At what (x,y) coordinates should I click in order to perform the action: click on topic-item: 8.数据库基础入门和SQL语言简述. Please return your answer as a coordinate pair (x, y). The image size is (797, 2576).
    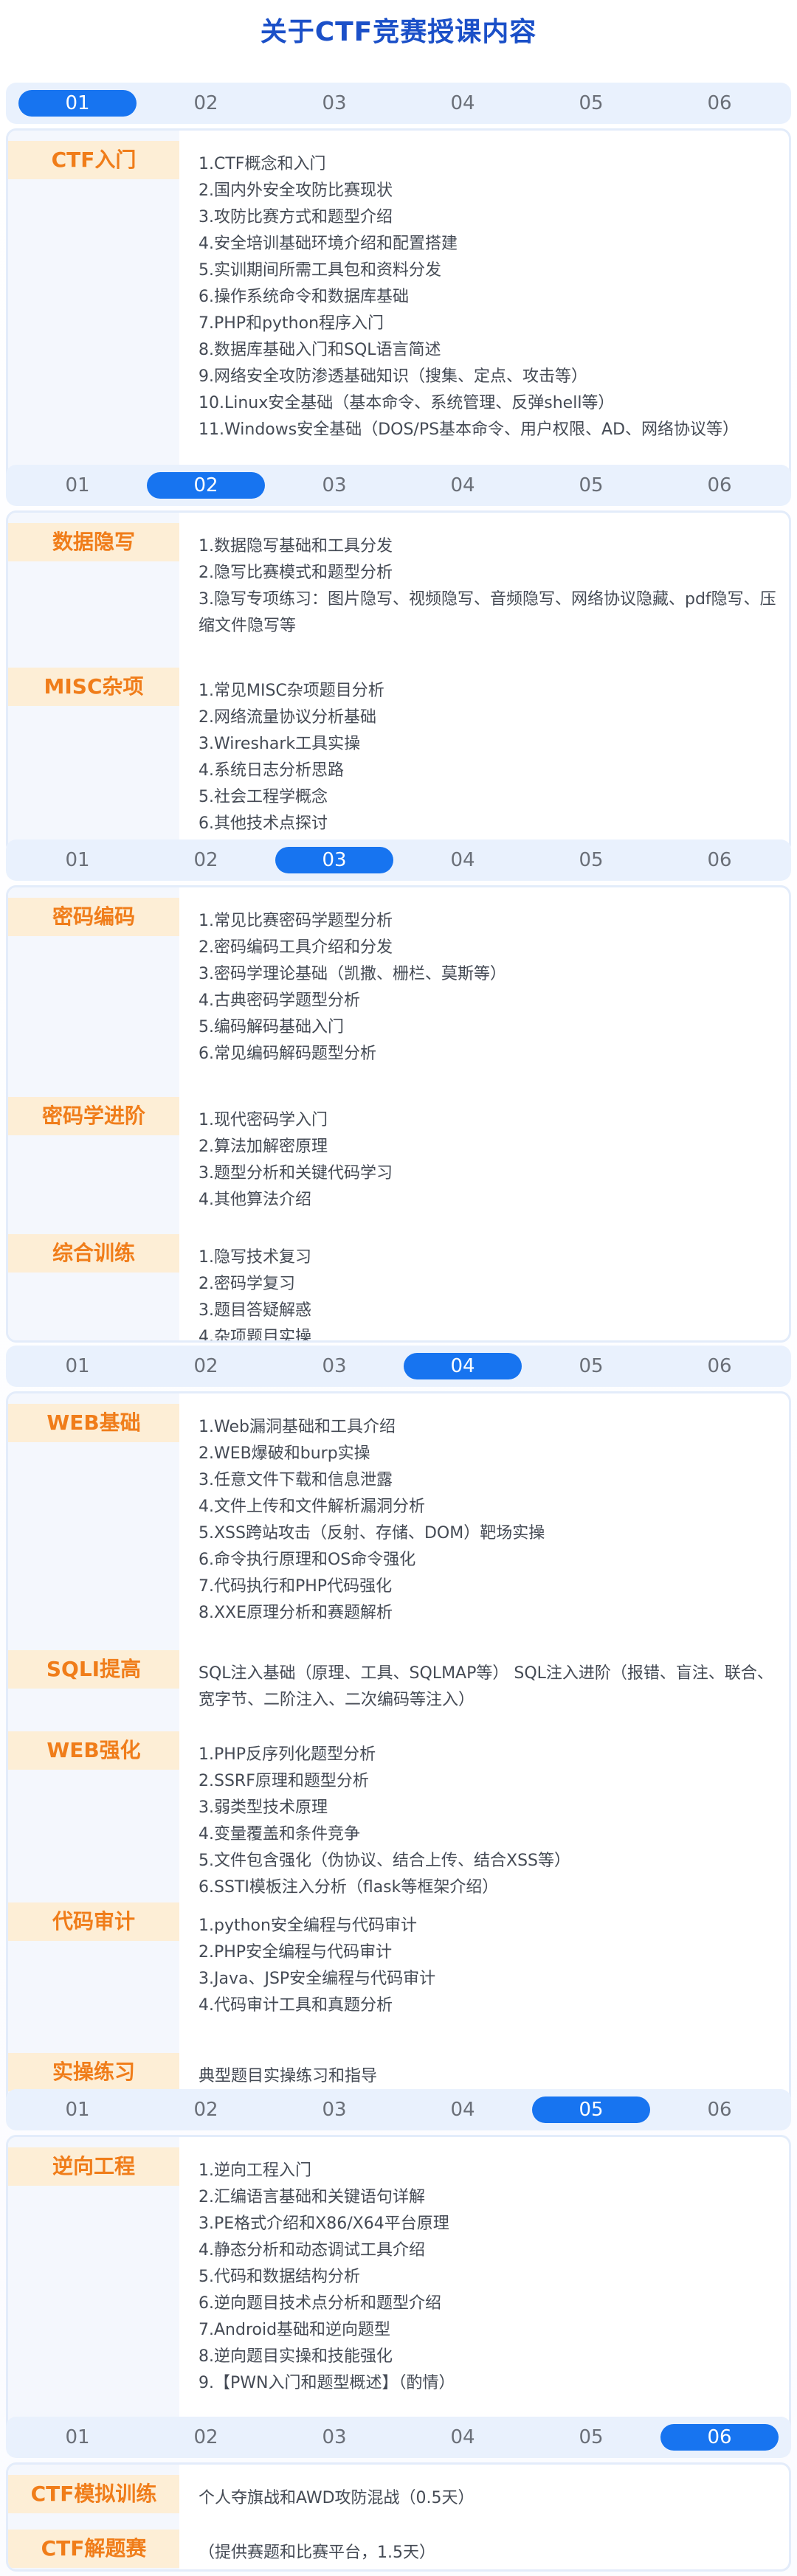
    Looking at the image, I should click on (320, 350).